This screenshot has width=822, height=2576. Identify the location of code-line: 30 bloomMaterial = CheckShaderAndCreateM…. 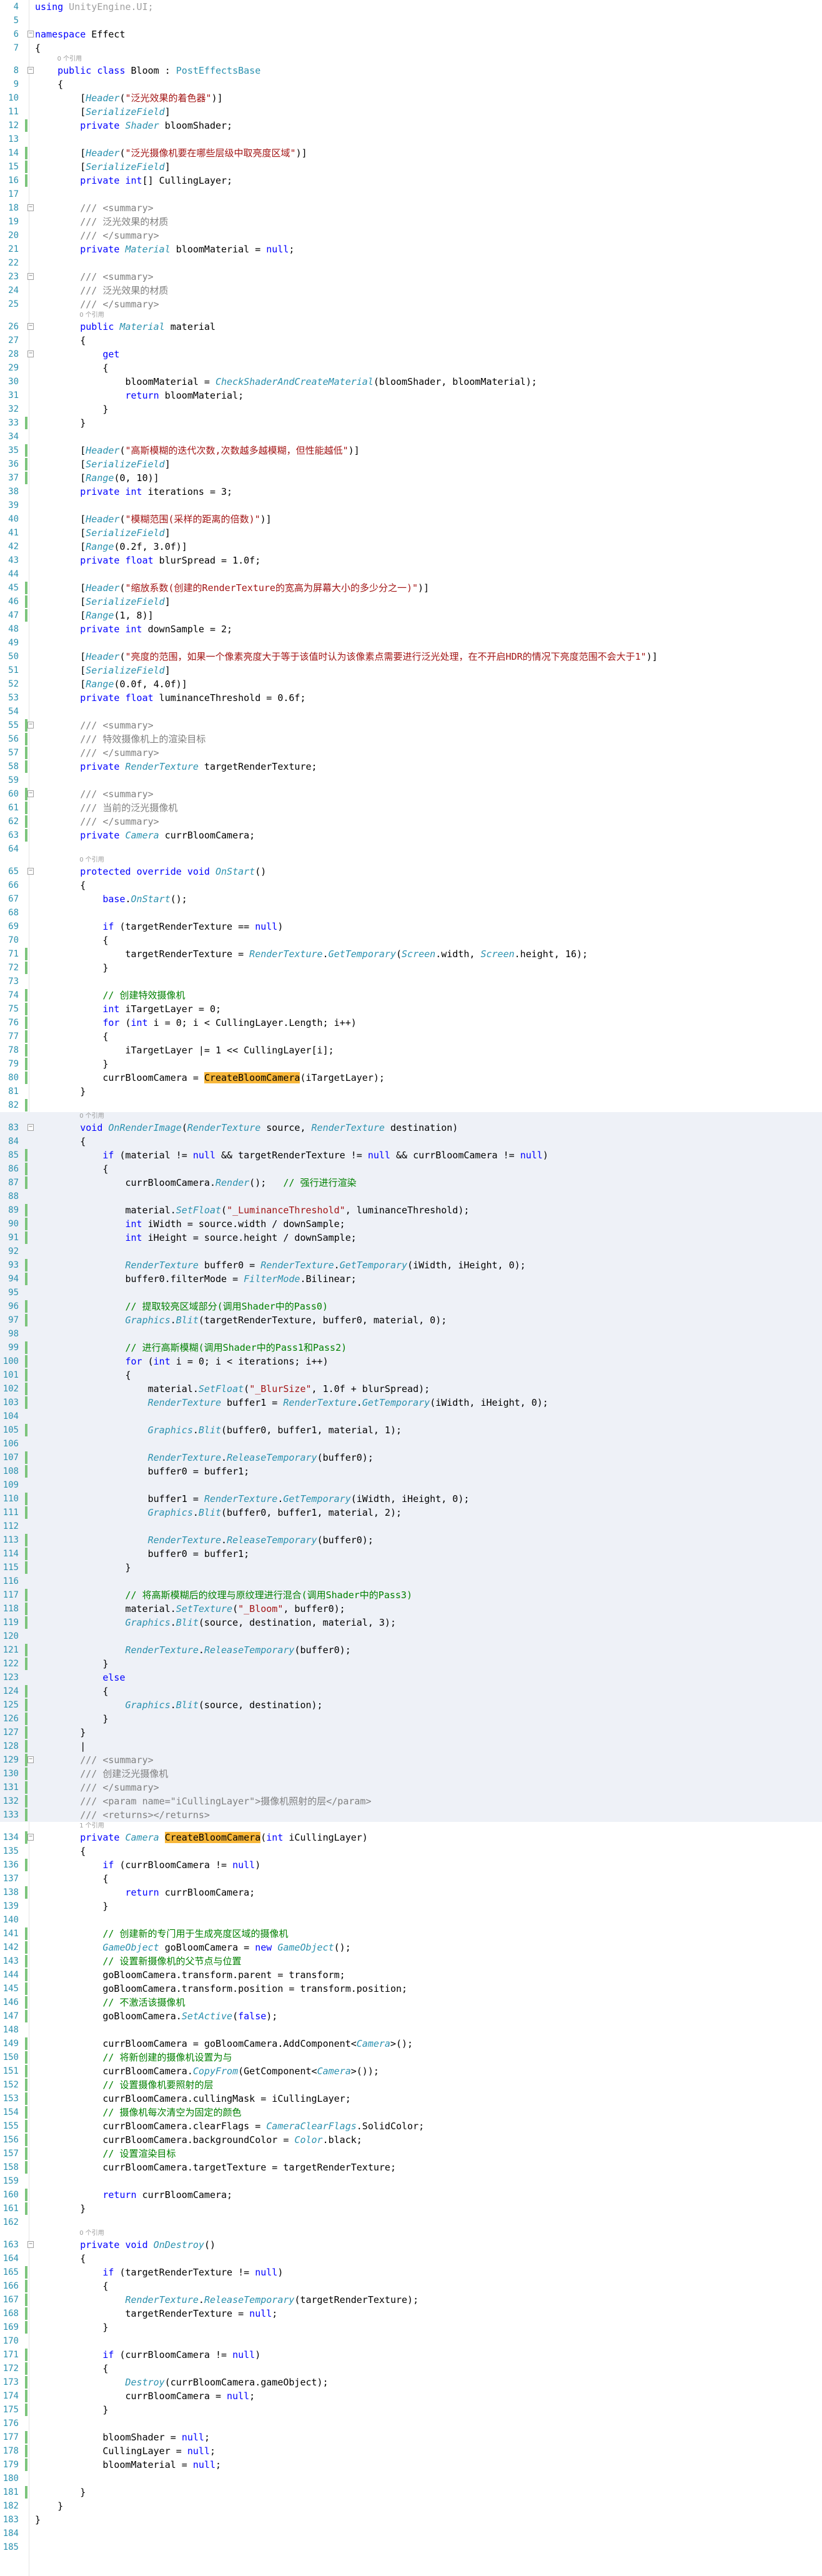
(411, 382).